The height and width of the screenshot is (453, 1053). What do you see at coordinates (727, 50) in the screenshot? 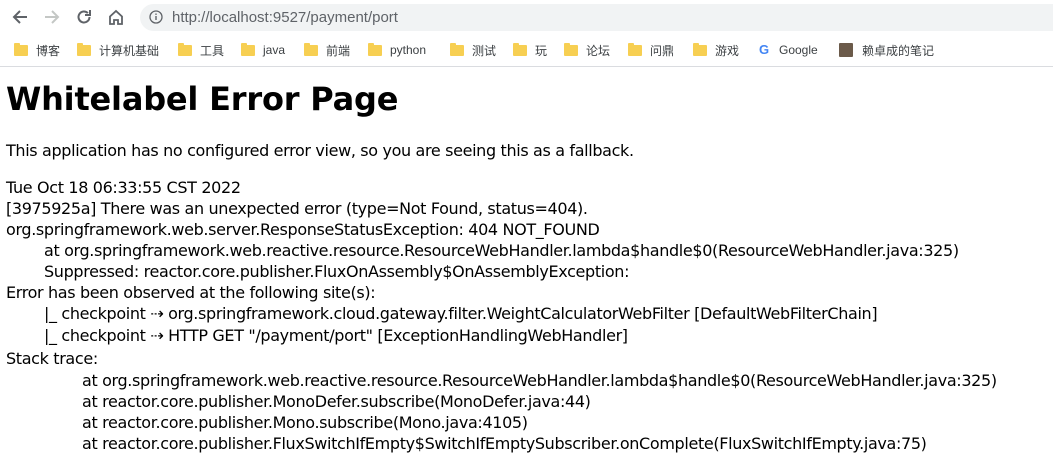
I see `bookmark-label: 游戏` at bounding box center [727, 50].